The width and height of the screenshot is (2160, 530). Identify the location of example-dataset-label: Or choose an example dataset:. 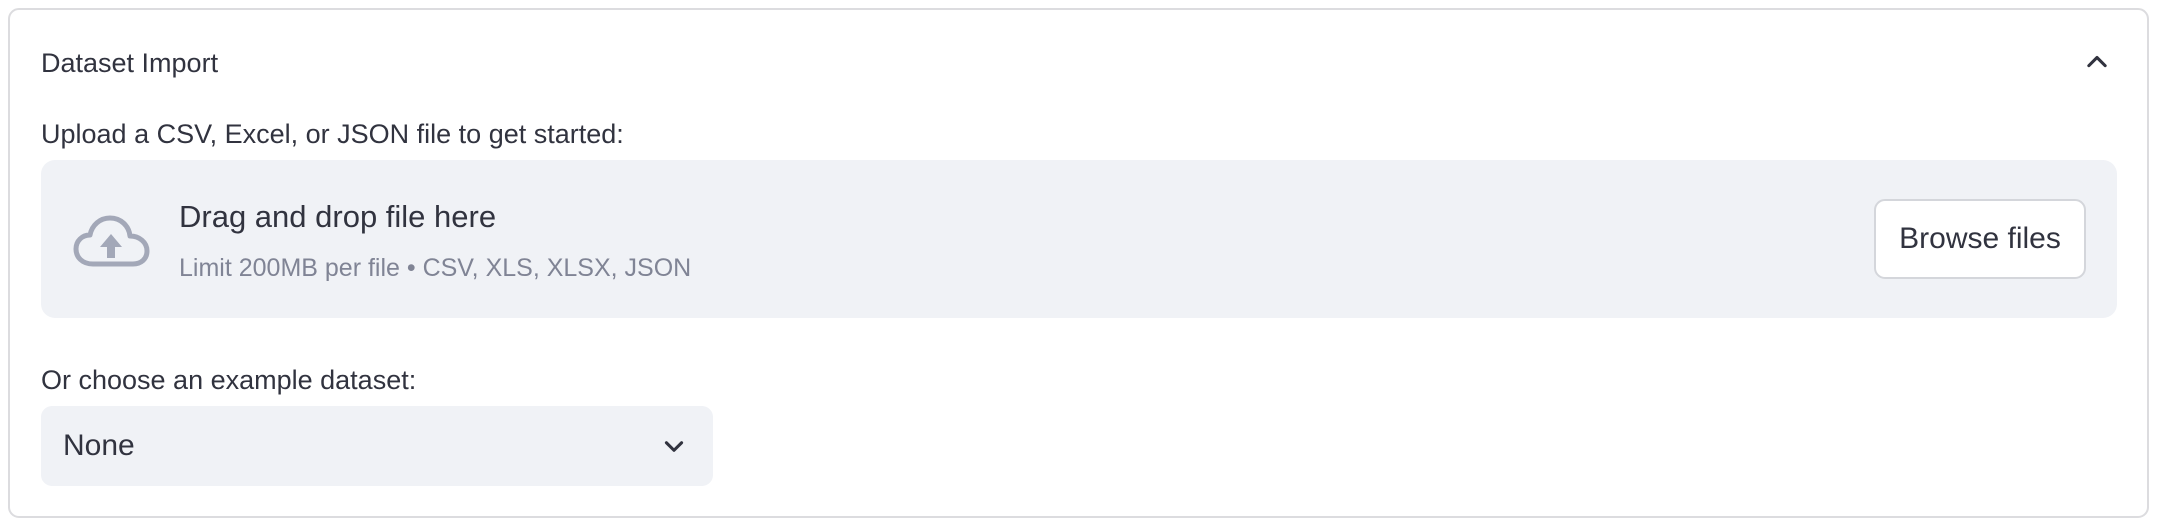
(229, 380).